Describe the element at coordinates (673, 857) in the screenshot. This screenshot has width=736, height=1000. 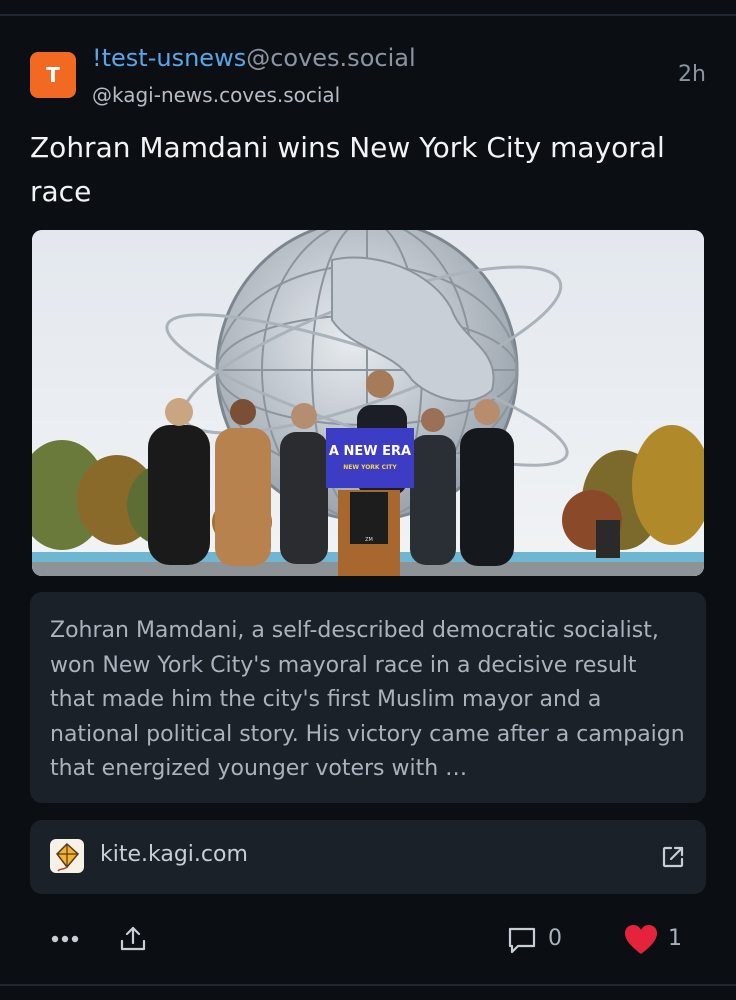
I see `external-link-icon` at that location.